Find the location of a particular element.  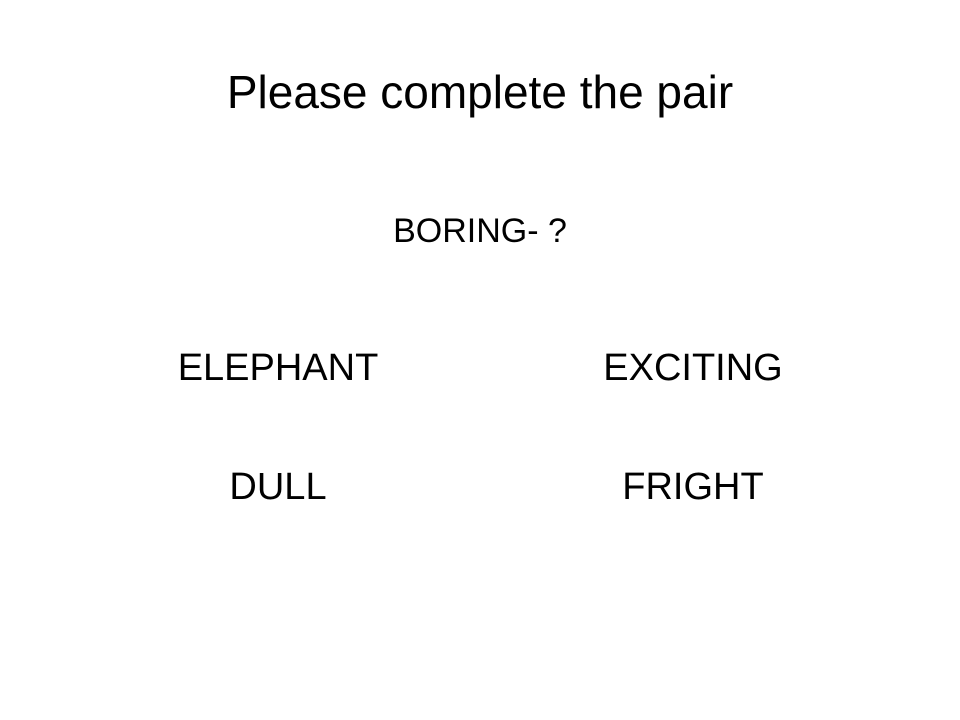

question-prompt: BORING- ? is located at coordinates (480, 231).